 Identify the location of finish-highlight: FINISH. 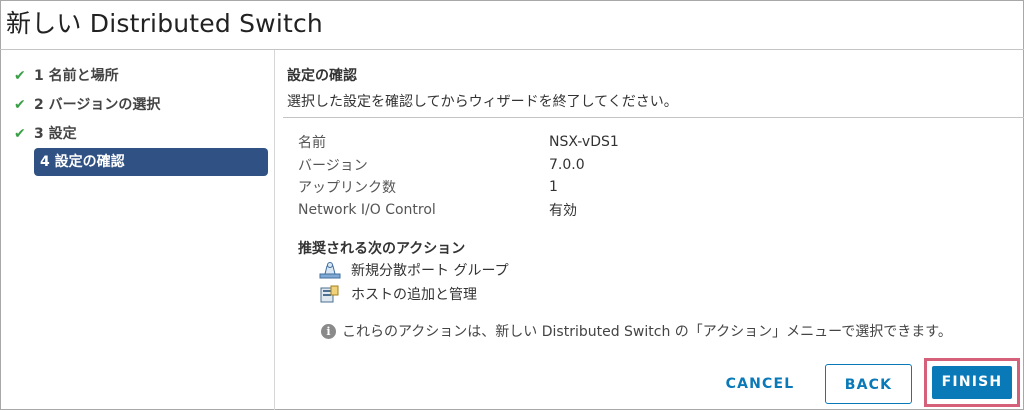
(972, 382).